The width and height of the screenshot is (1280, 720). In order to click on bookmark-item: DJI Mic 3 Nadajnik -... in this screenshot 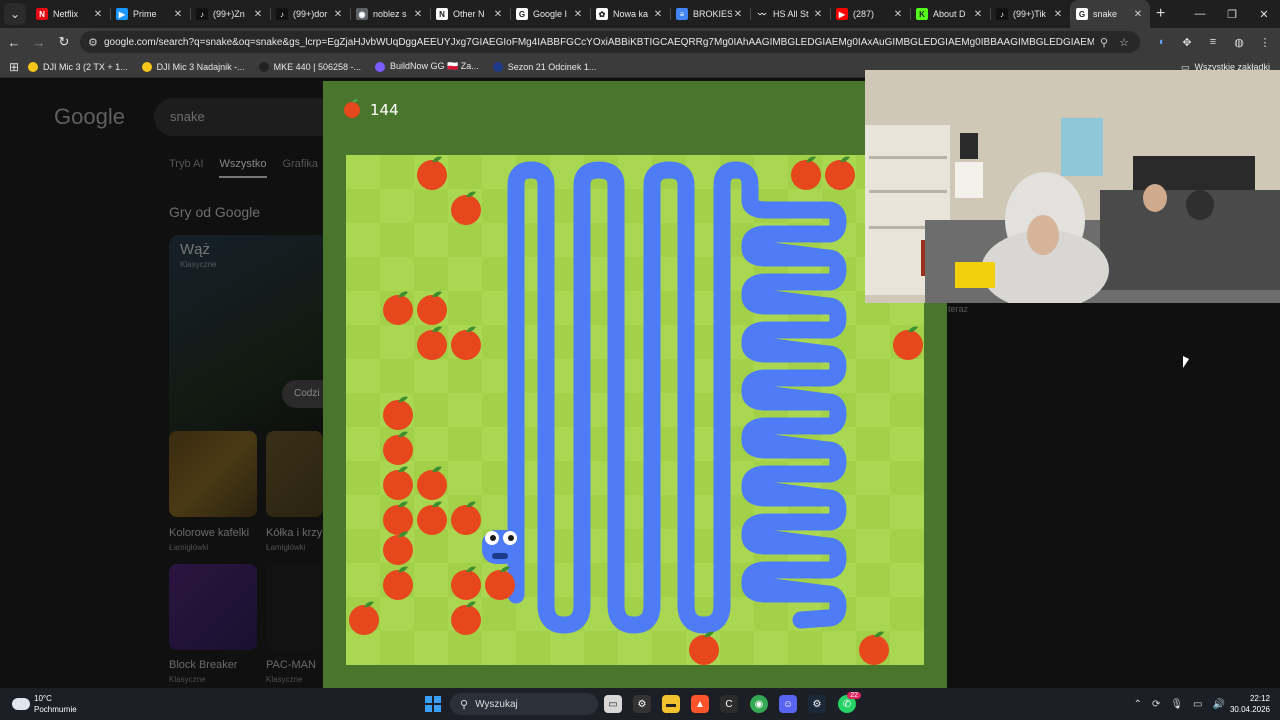, I will do `click(193, 66)`.